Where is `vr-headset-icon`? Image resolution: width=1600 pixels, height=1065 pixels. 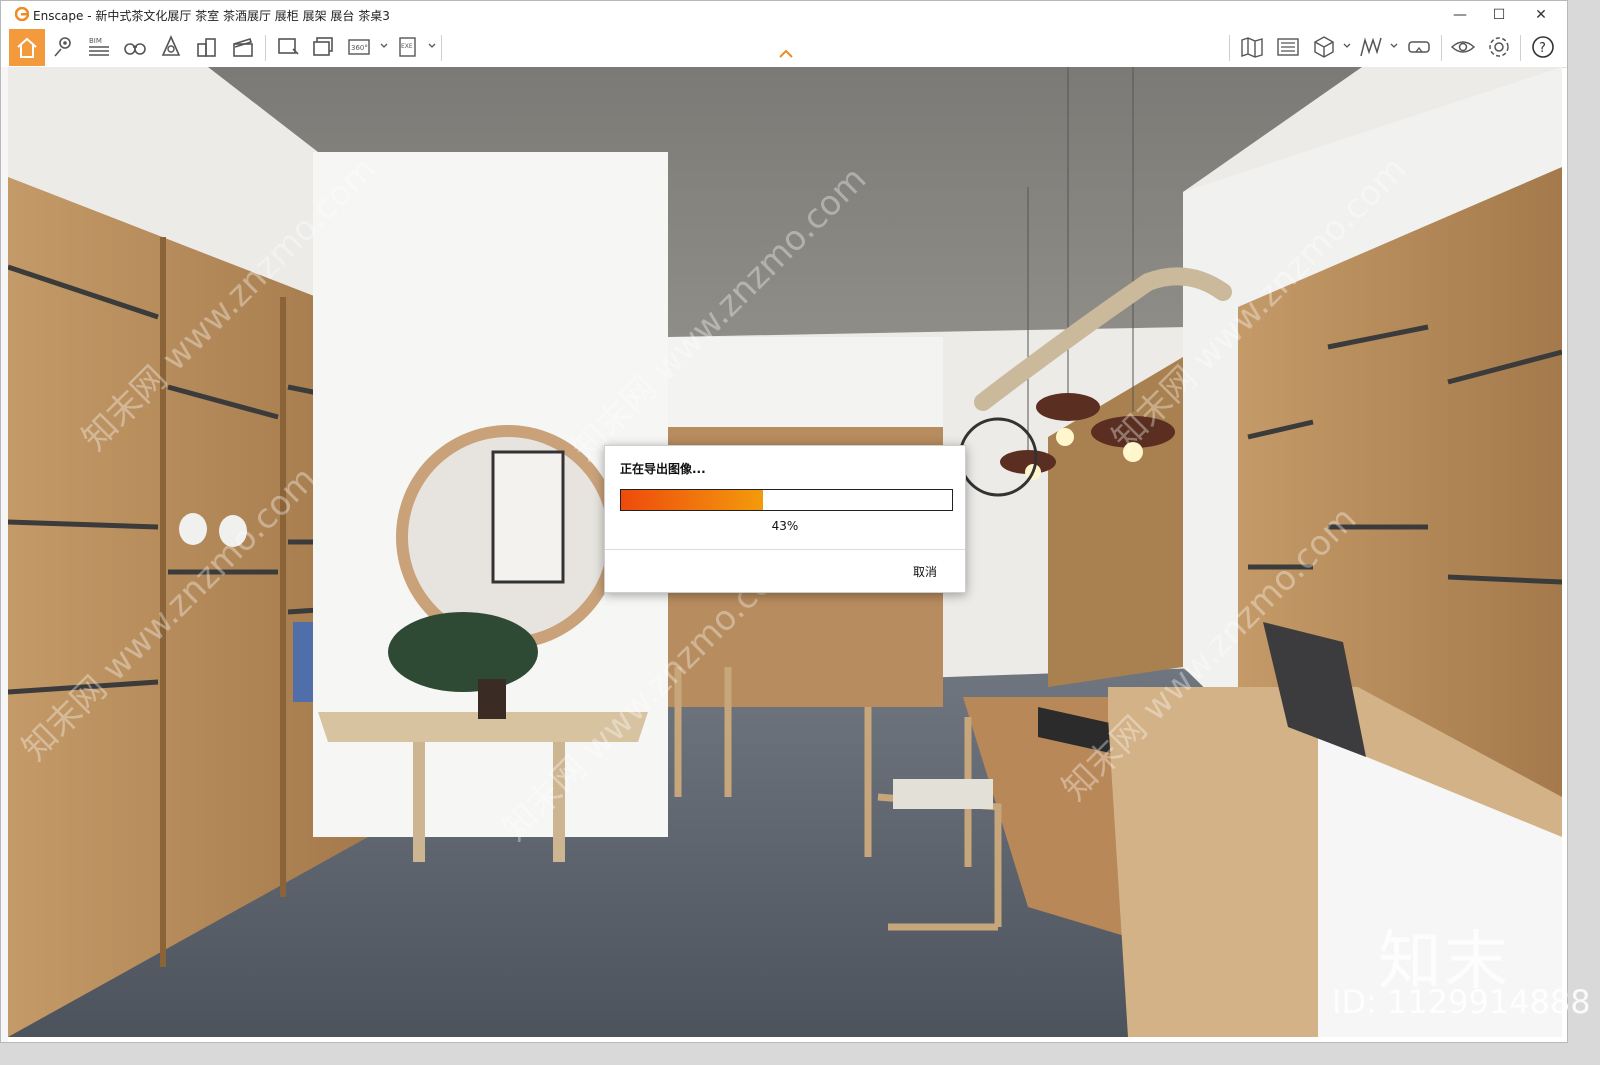
vr-headset-icon is located at coordinates (1419, 47).